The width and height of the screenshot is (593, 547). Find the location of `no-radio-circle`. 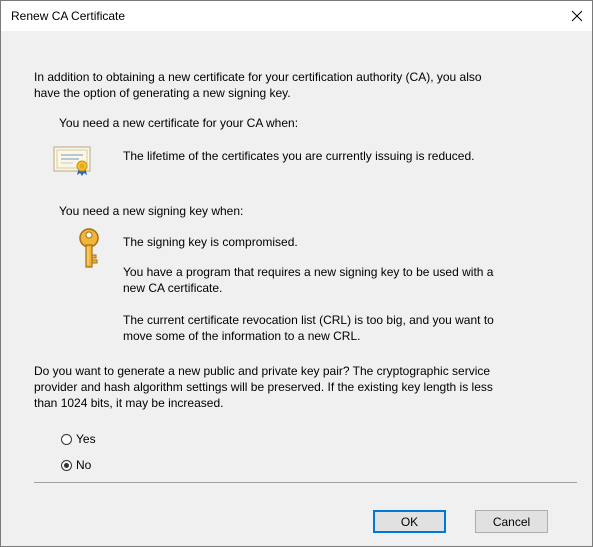

no-radio-circle is located at coordinates (66, 465).